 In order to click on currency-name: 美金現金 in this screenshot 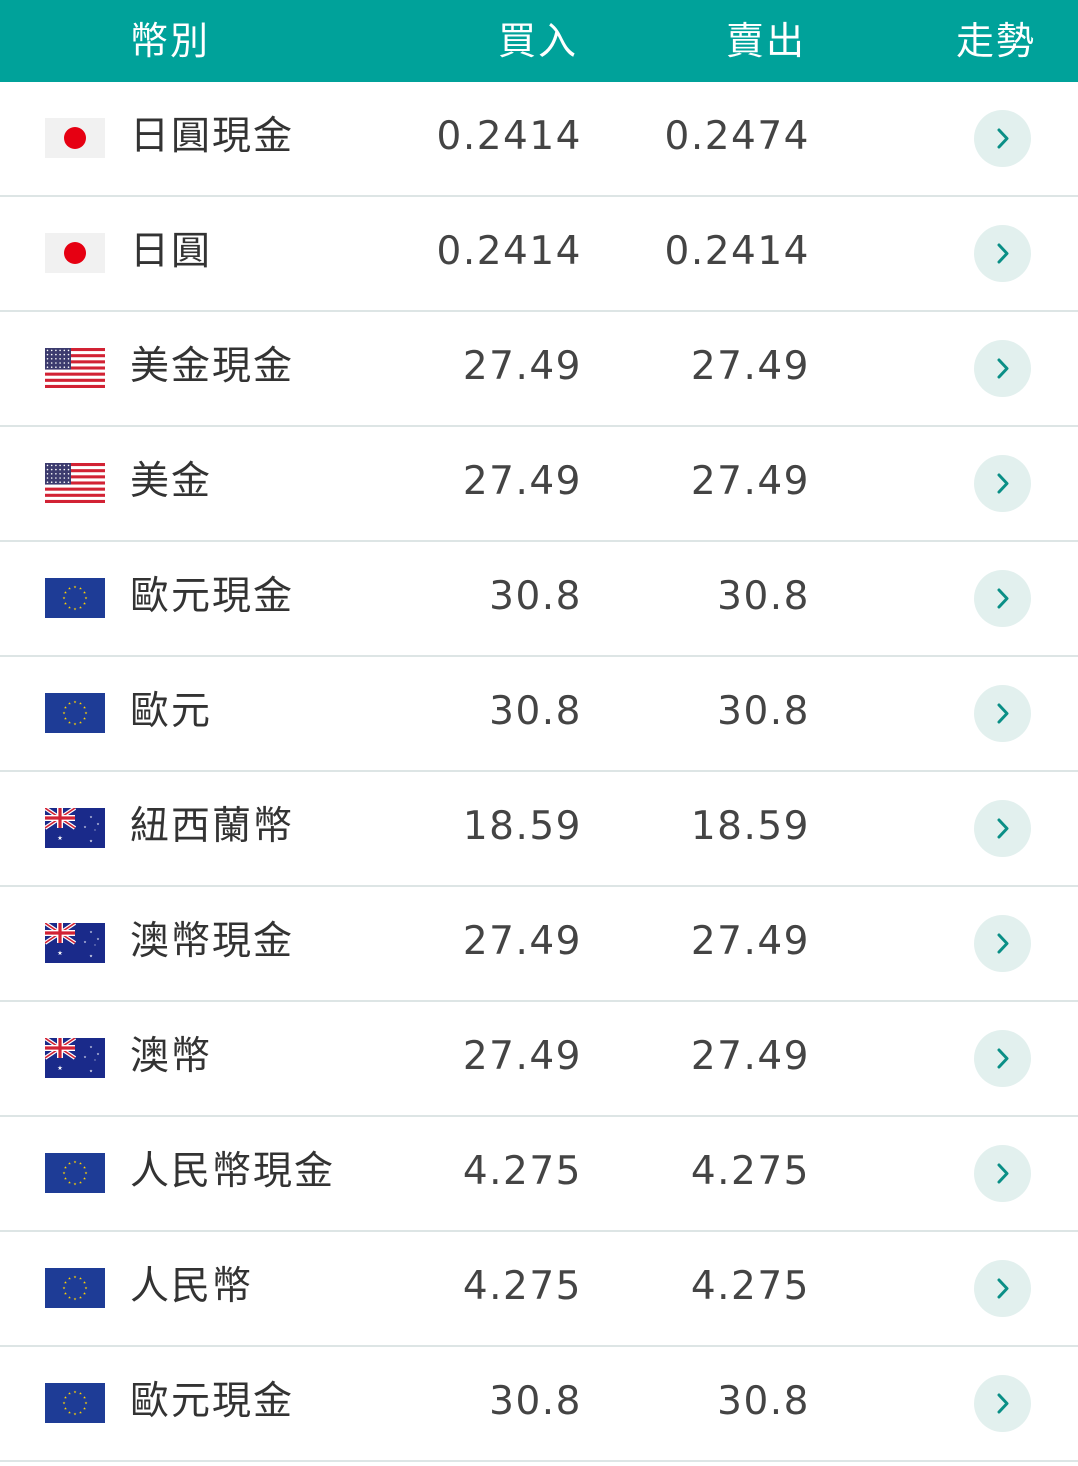, I will do `click(212, 366)`.